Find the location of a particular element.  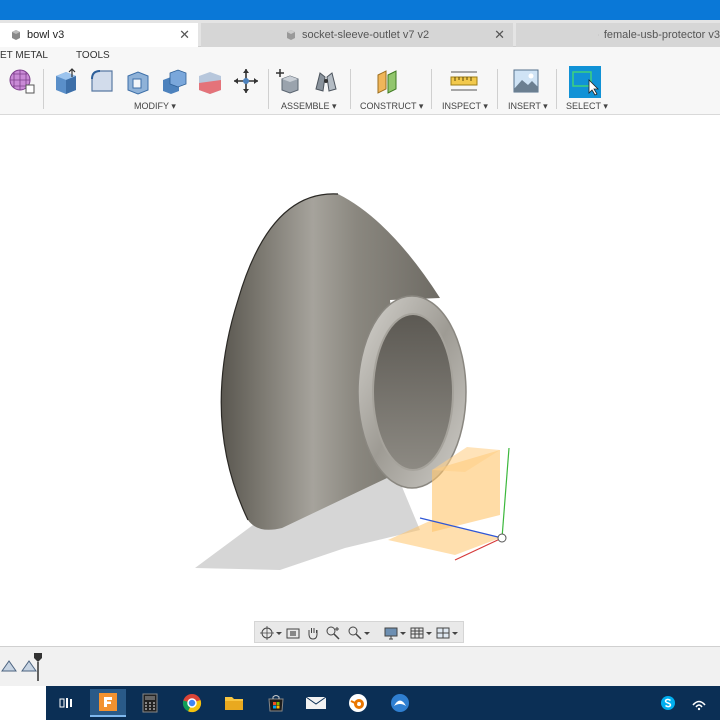

fit-icon is located at coordinates (355, 633).